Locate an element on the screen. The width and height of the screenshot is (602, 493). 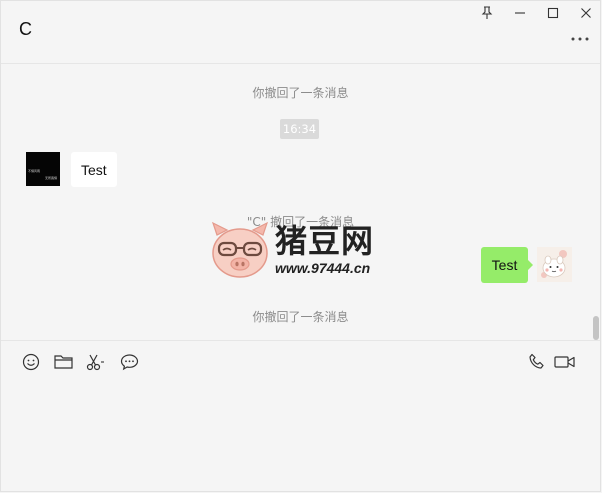
message-timestamp: 16:34 is located at coordinates (299, 129).